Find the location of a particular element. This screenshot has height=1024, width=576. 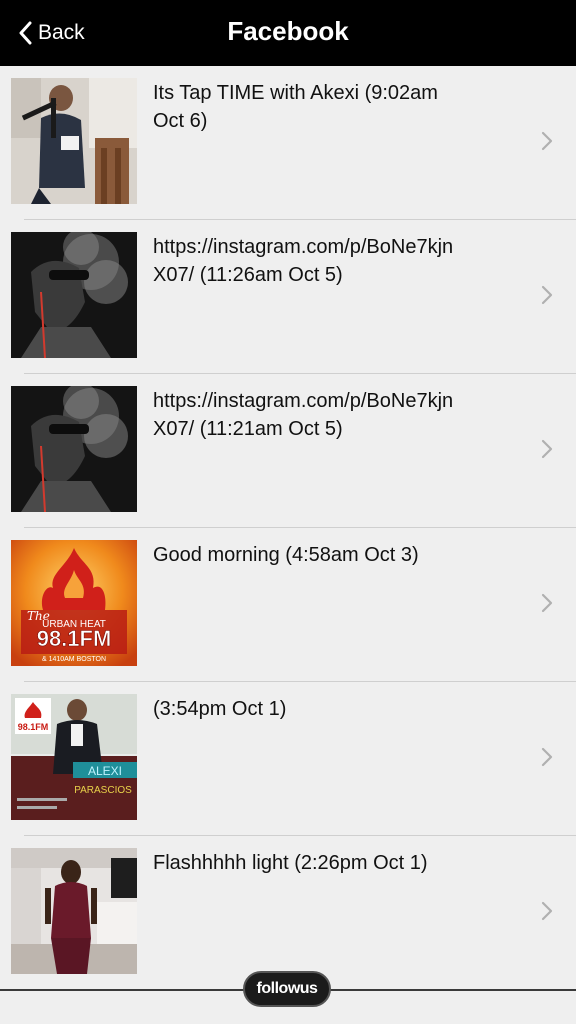

post-thumbnail: The URBAN HEAT 98.1FM & 1410AM BOSTON is located at coordinates (74, 603).